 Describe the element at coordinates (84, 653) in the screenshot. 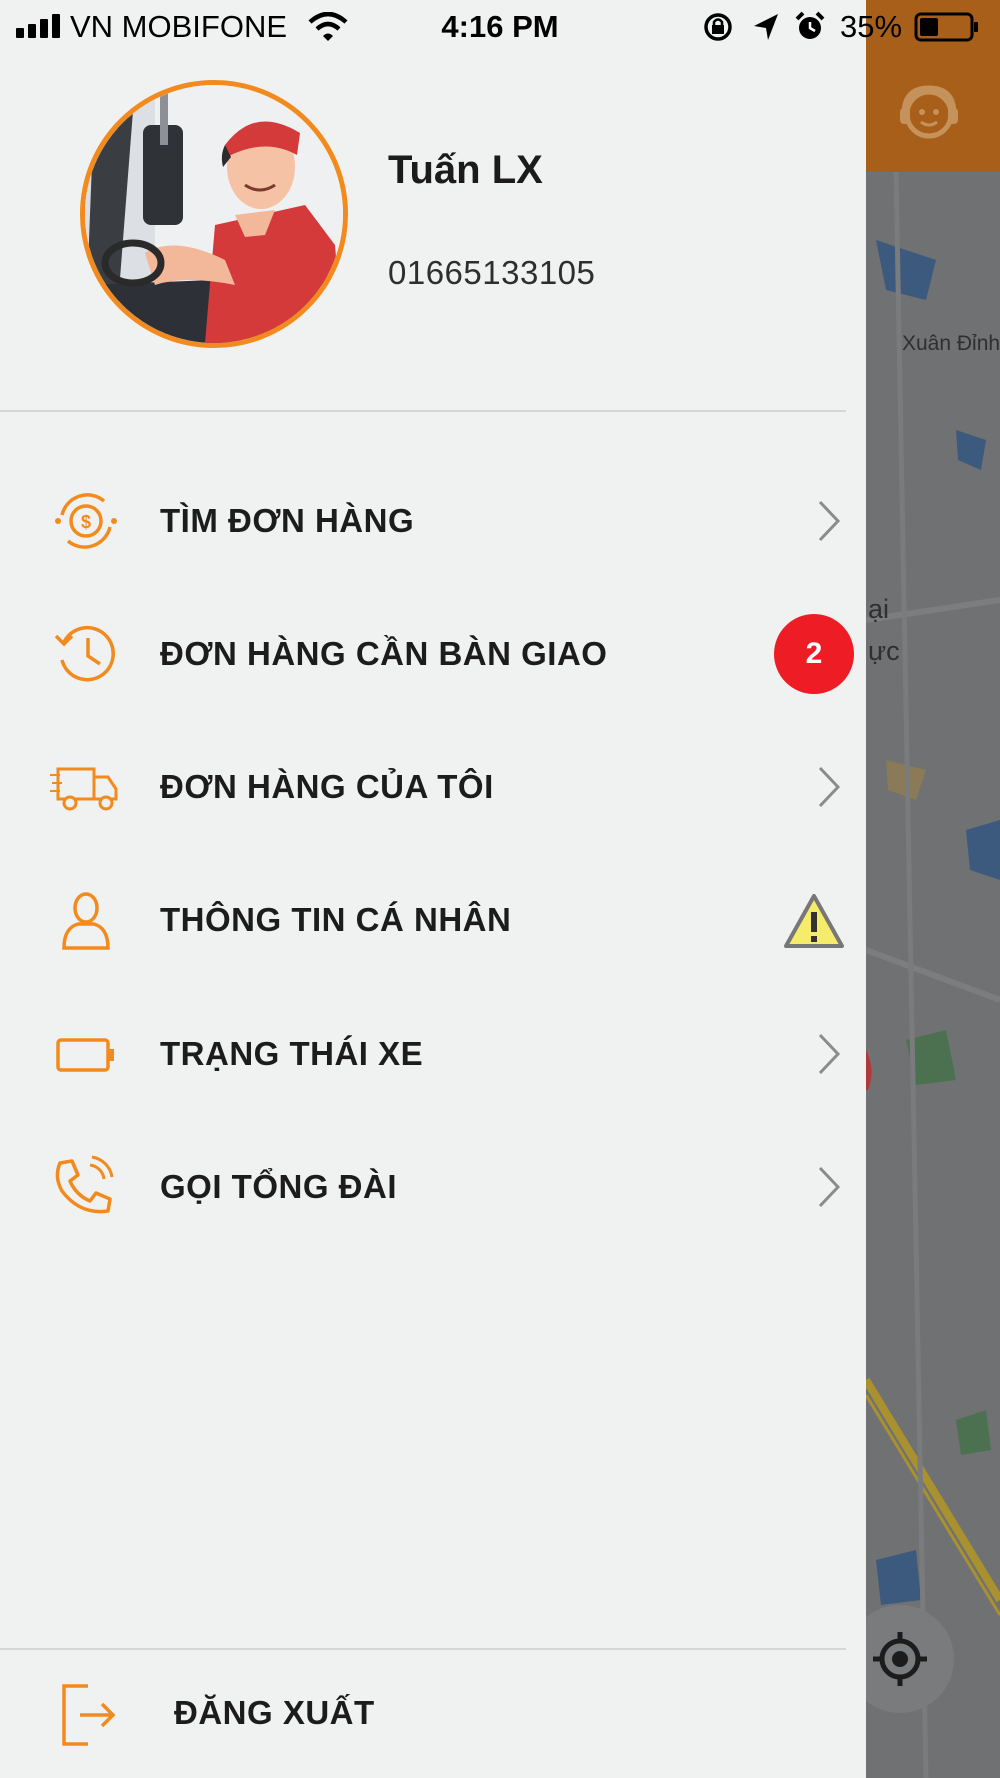

I see `history-clock-icon` at that location.